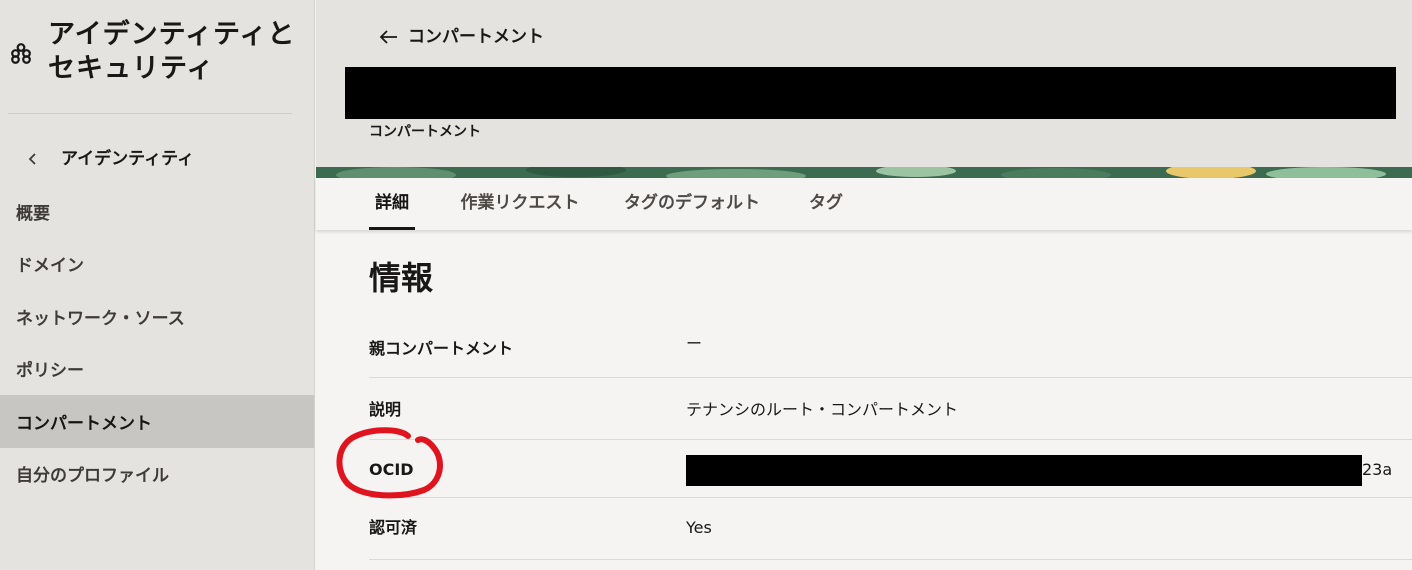 The image size is (1412, 570). What do you see at coordinates (33, 159) in the screenshot?
I see `chevron-left-icon` at bounding box center [33, 159].